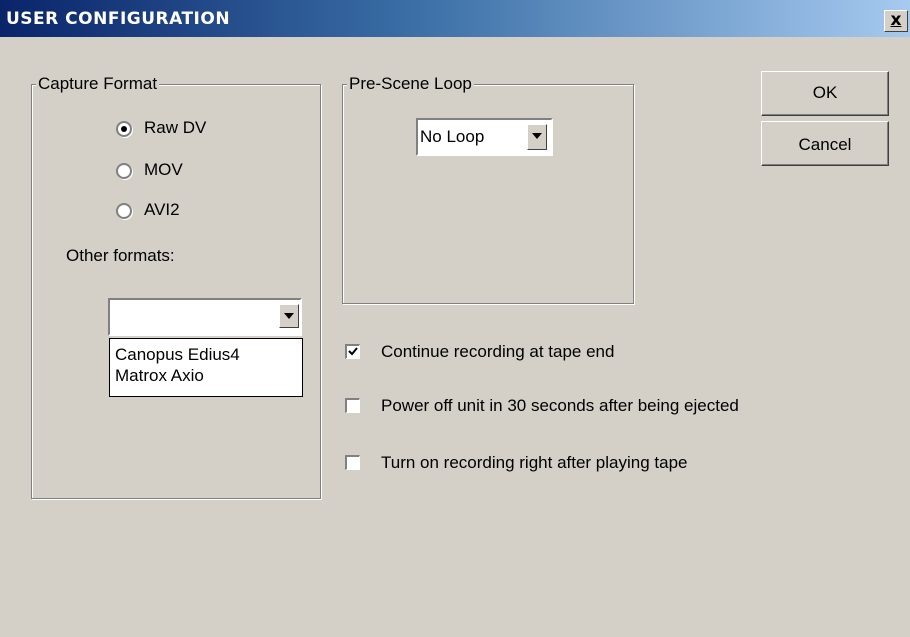  I want to click on pre-scene-loop-group: Pre-Scene Loop, so click(488, 189).